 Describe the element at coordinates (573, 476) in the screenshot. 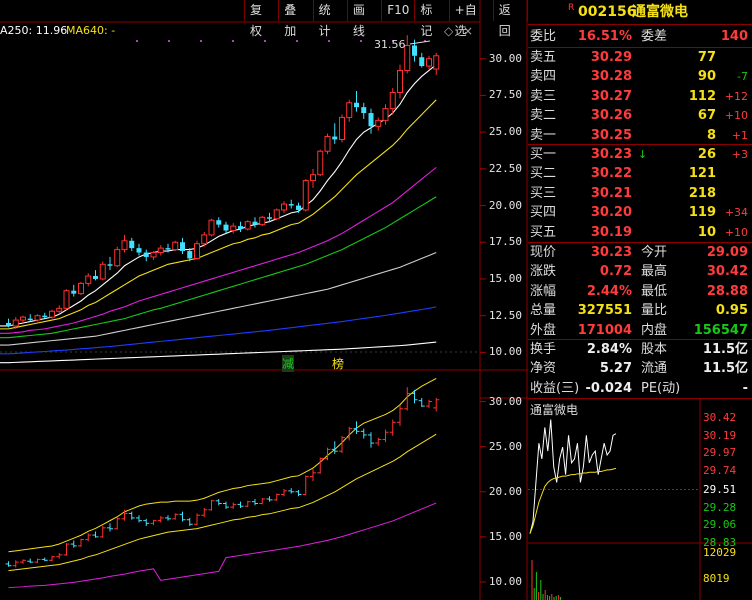

I see `mini-price-line` at that location.